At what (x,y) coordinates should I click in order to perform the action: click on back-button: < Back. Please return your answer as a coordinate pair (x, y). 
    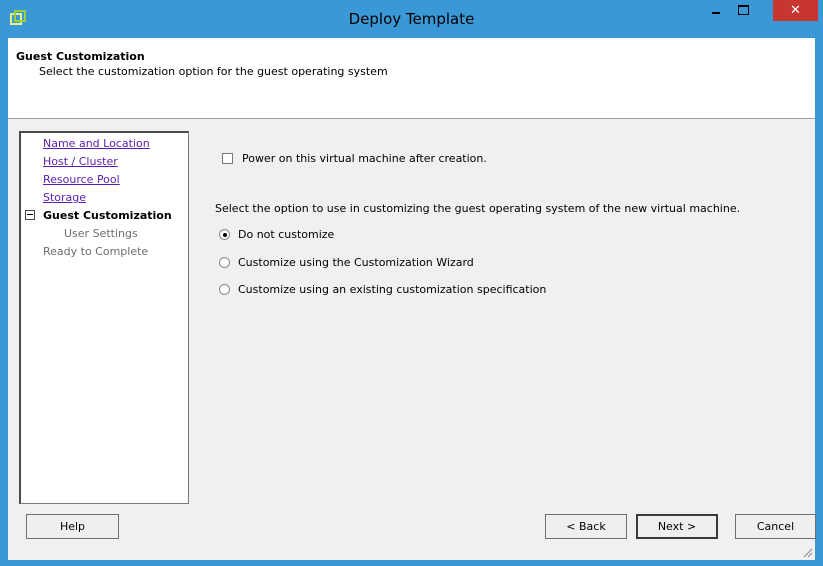
    Looking at the image, I should click on (586, 526).